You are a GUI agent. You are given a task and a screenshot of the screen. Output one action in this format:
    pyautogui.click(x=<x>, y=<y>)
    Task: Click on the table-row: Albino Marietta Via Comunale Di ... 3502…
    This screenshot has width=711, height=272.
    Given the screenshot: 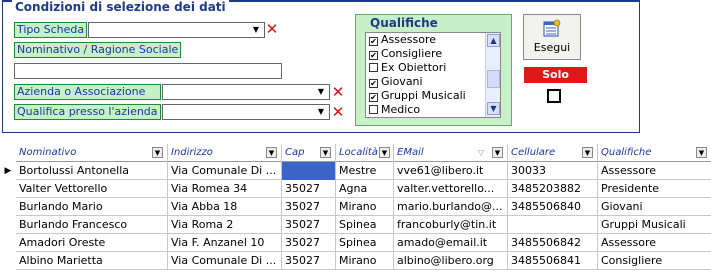 What is the action you would take?
    pyautogui.click(x=363, y=261)
    